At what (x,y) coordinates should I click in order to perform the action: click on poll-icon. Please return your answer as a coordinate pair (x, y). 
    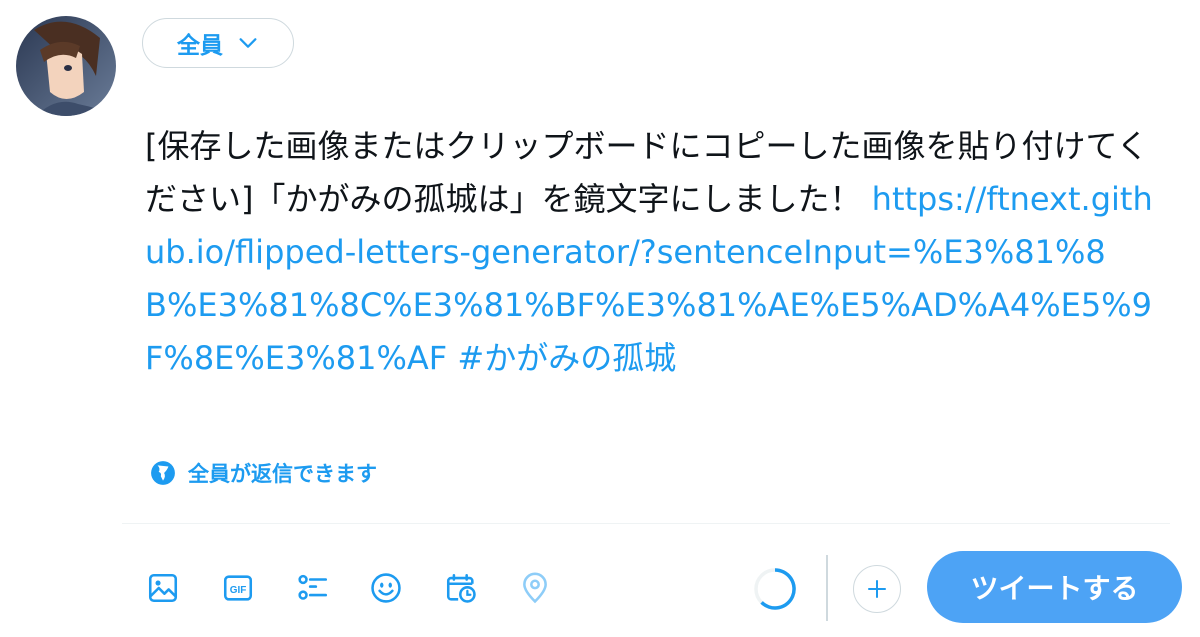
    Looking at the image, I should click on (313, 587).